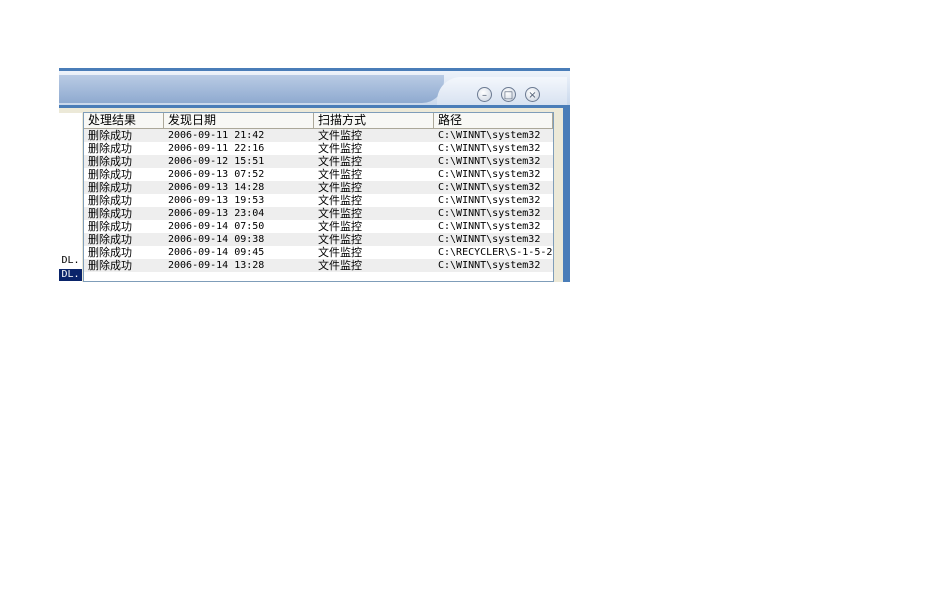  What do you see at coordinates (216, 174) in the screenshot?
I see `cell-date: 2006-09-13 07:52` at bounding box center [216, 174].